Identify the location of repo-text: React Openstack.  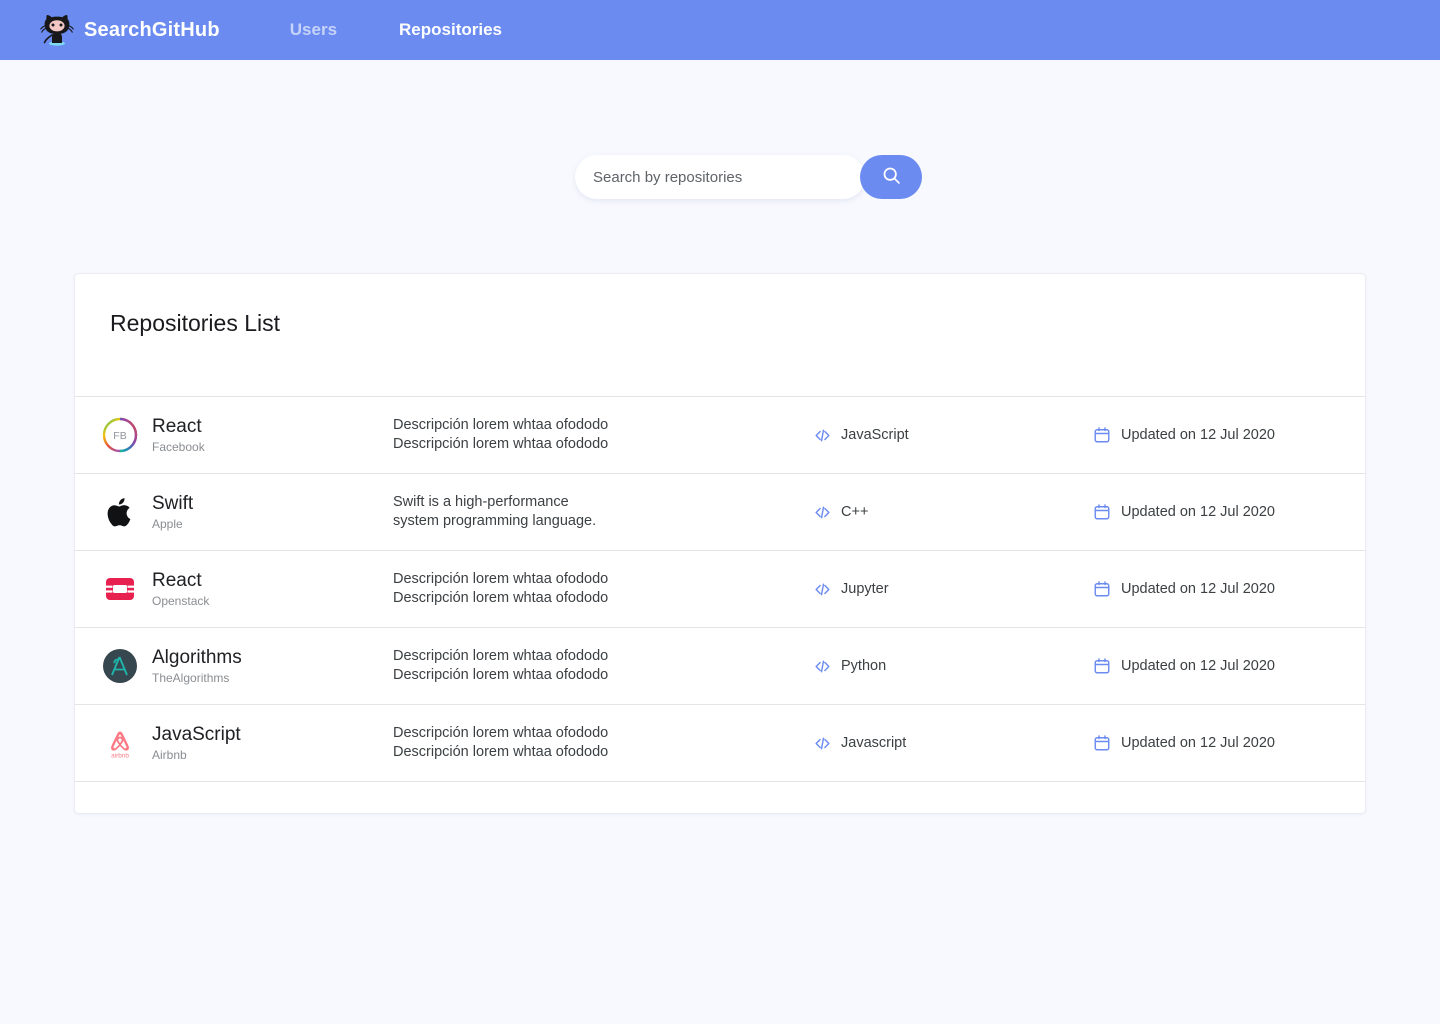
(180, 589).